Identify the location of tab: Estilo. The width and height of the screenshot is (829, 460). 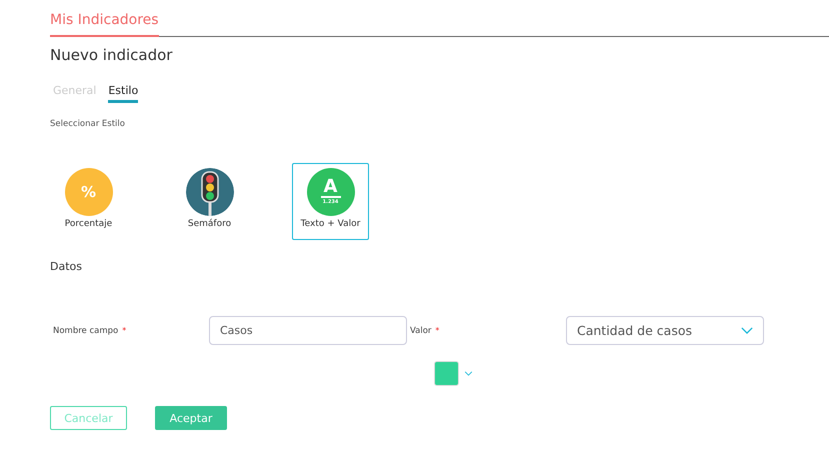
(123, 93).